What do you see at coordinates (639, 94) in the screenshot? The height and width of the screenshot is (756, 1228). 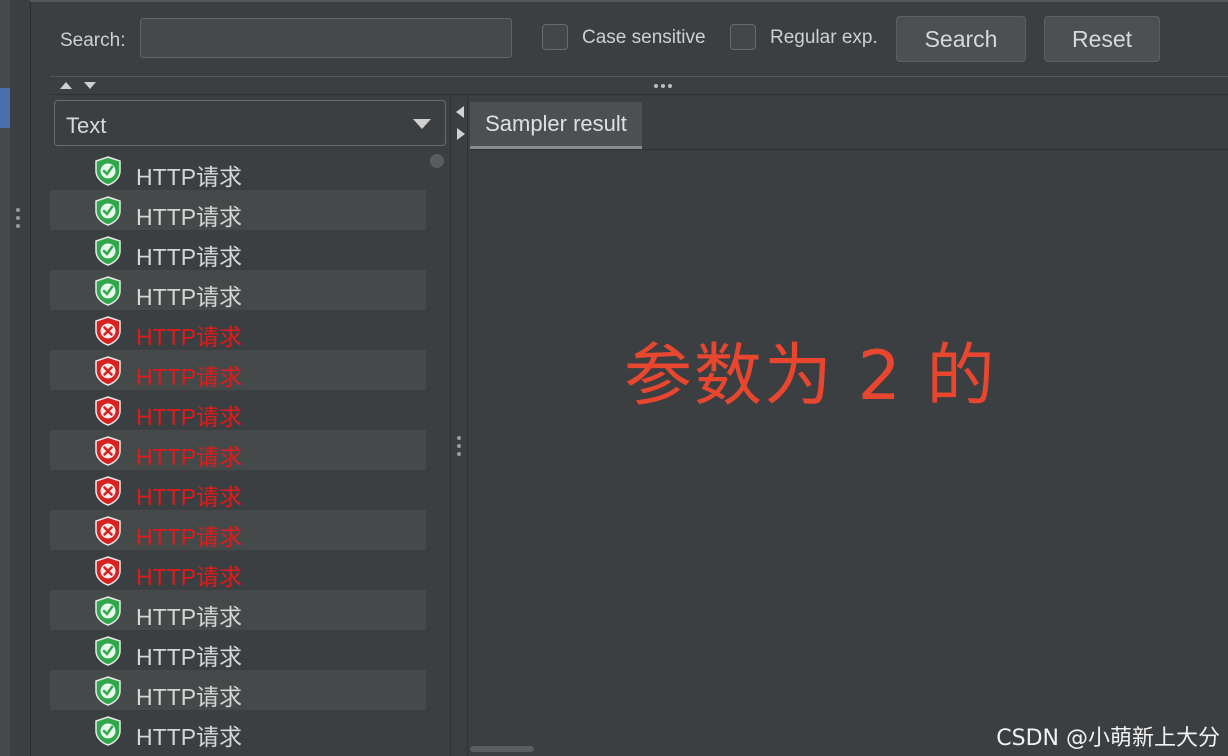 I see `panel-divider` at bounding box center [639, 94].